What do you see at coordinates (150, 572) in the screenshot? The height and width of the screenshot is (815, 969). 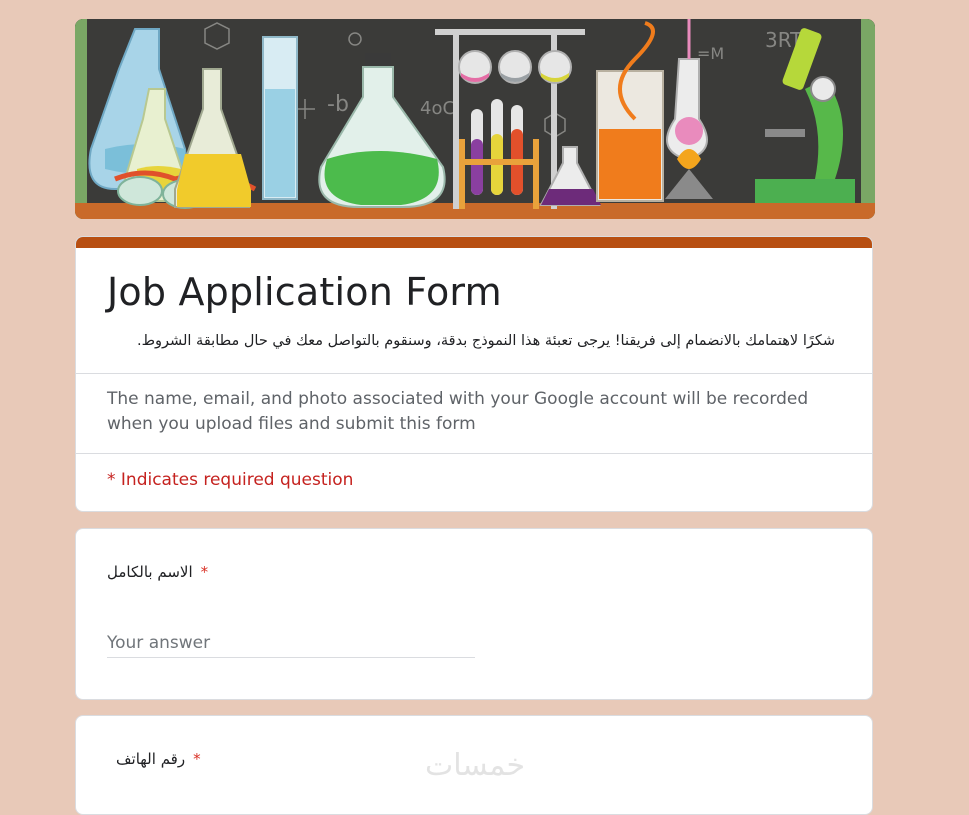 I see `question-title: الاسم بالكامل` at bounding box center [150, 572].